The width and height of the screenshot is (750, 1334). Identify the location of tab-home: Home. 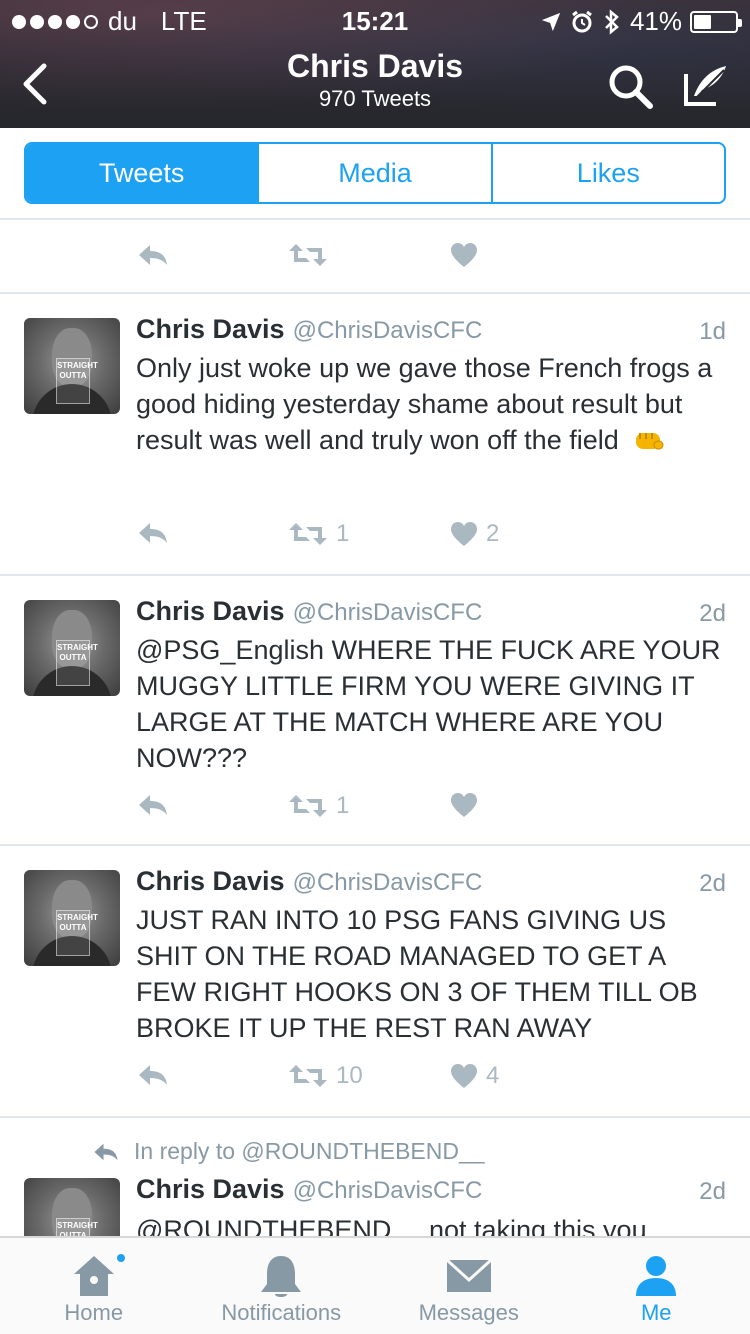
(94, 1286).